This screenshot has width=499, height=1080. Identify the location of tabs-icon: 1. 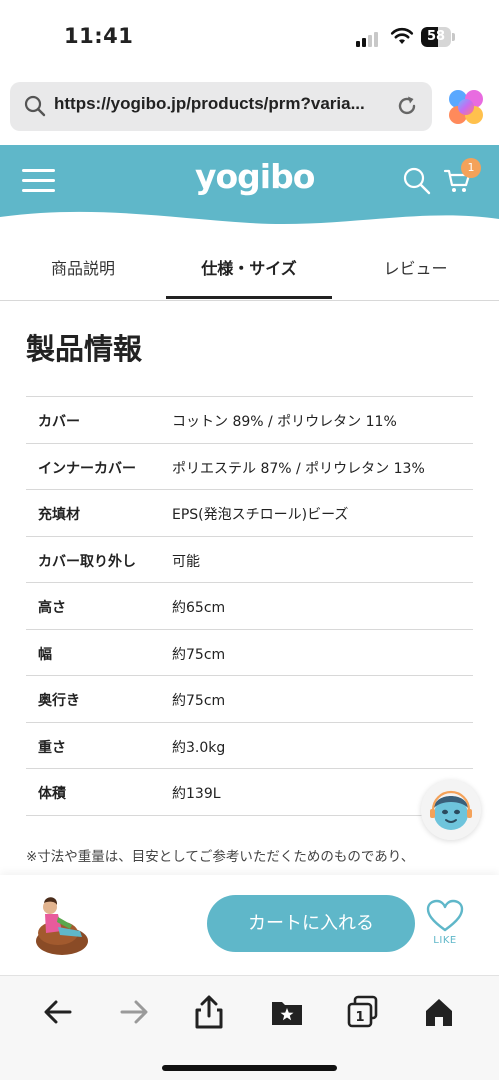
(363, 1012).